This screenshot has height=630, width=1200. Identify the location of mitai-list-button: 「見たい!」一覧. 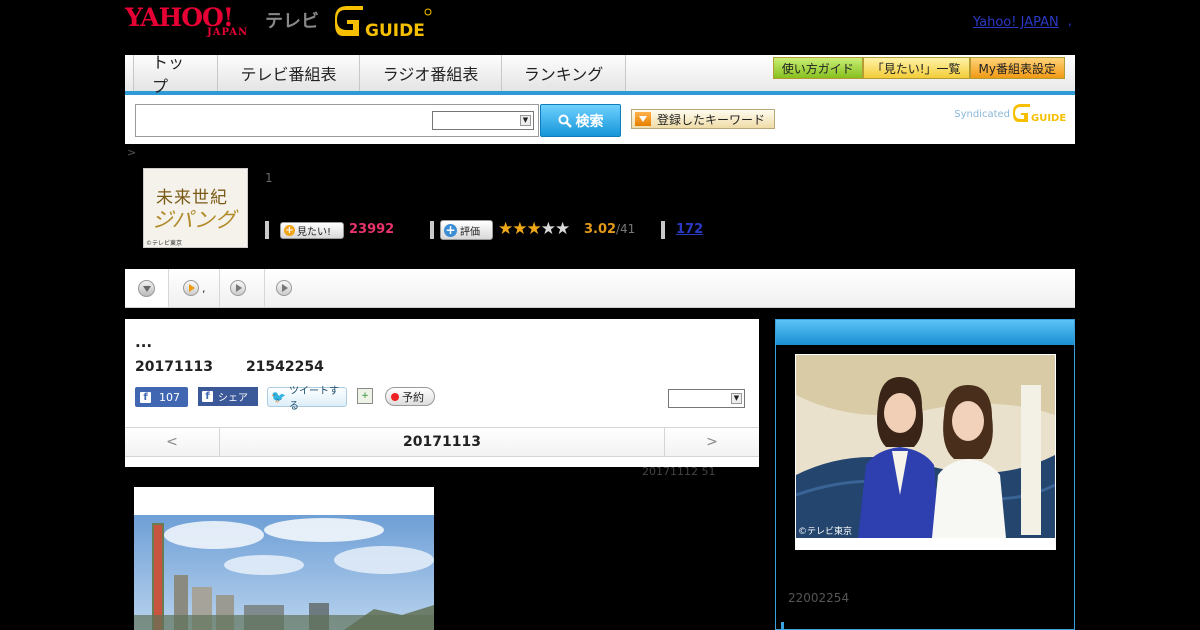
(916, 68).